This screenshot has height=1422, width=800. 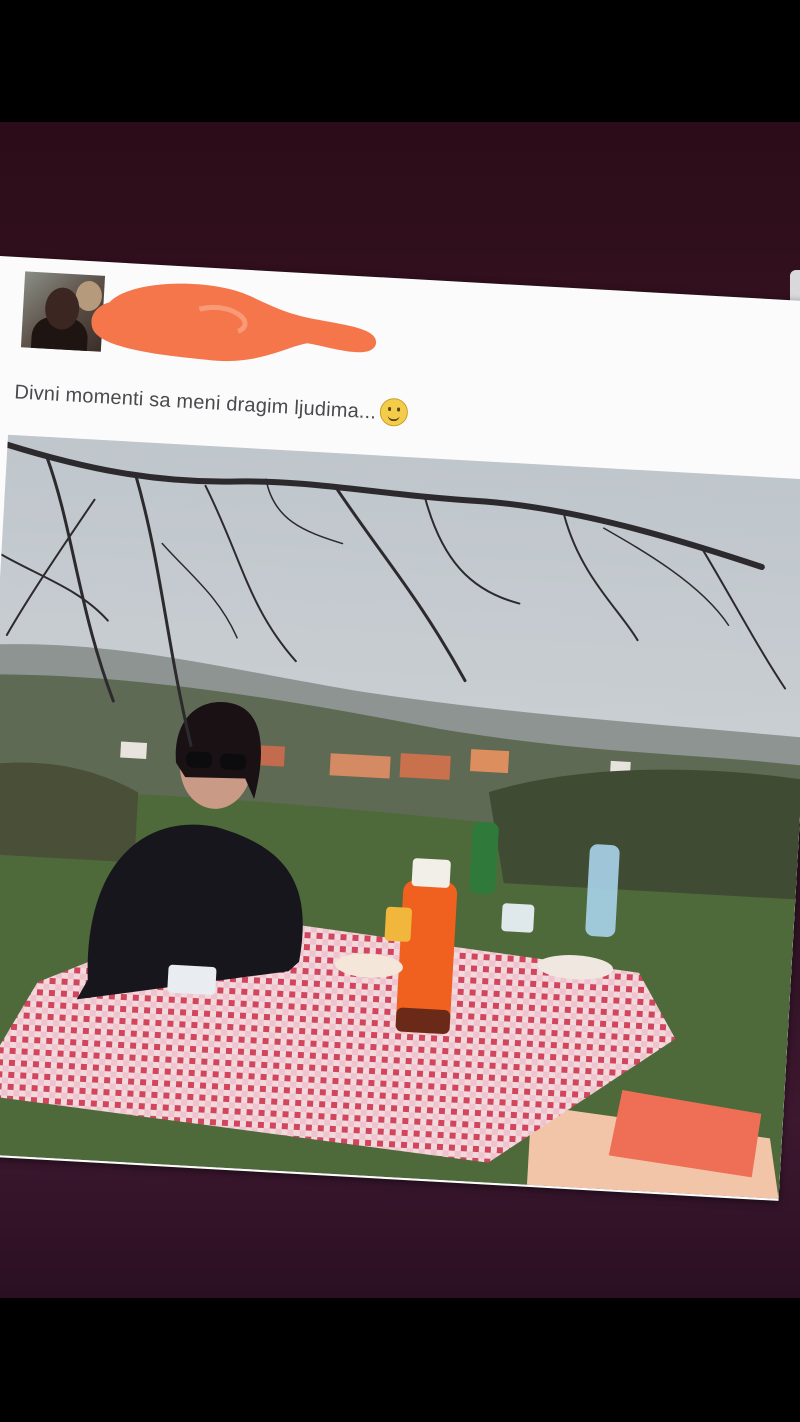 I want to click on letterbox-bottom, so click(x=400, y=1360).